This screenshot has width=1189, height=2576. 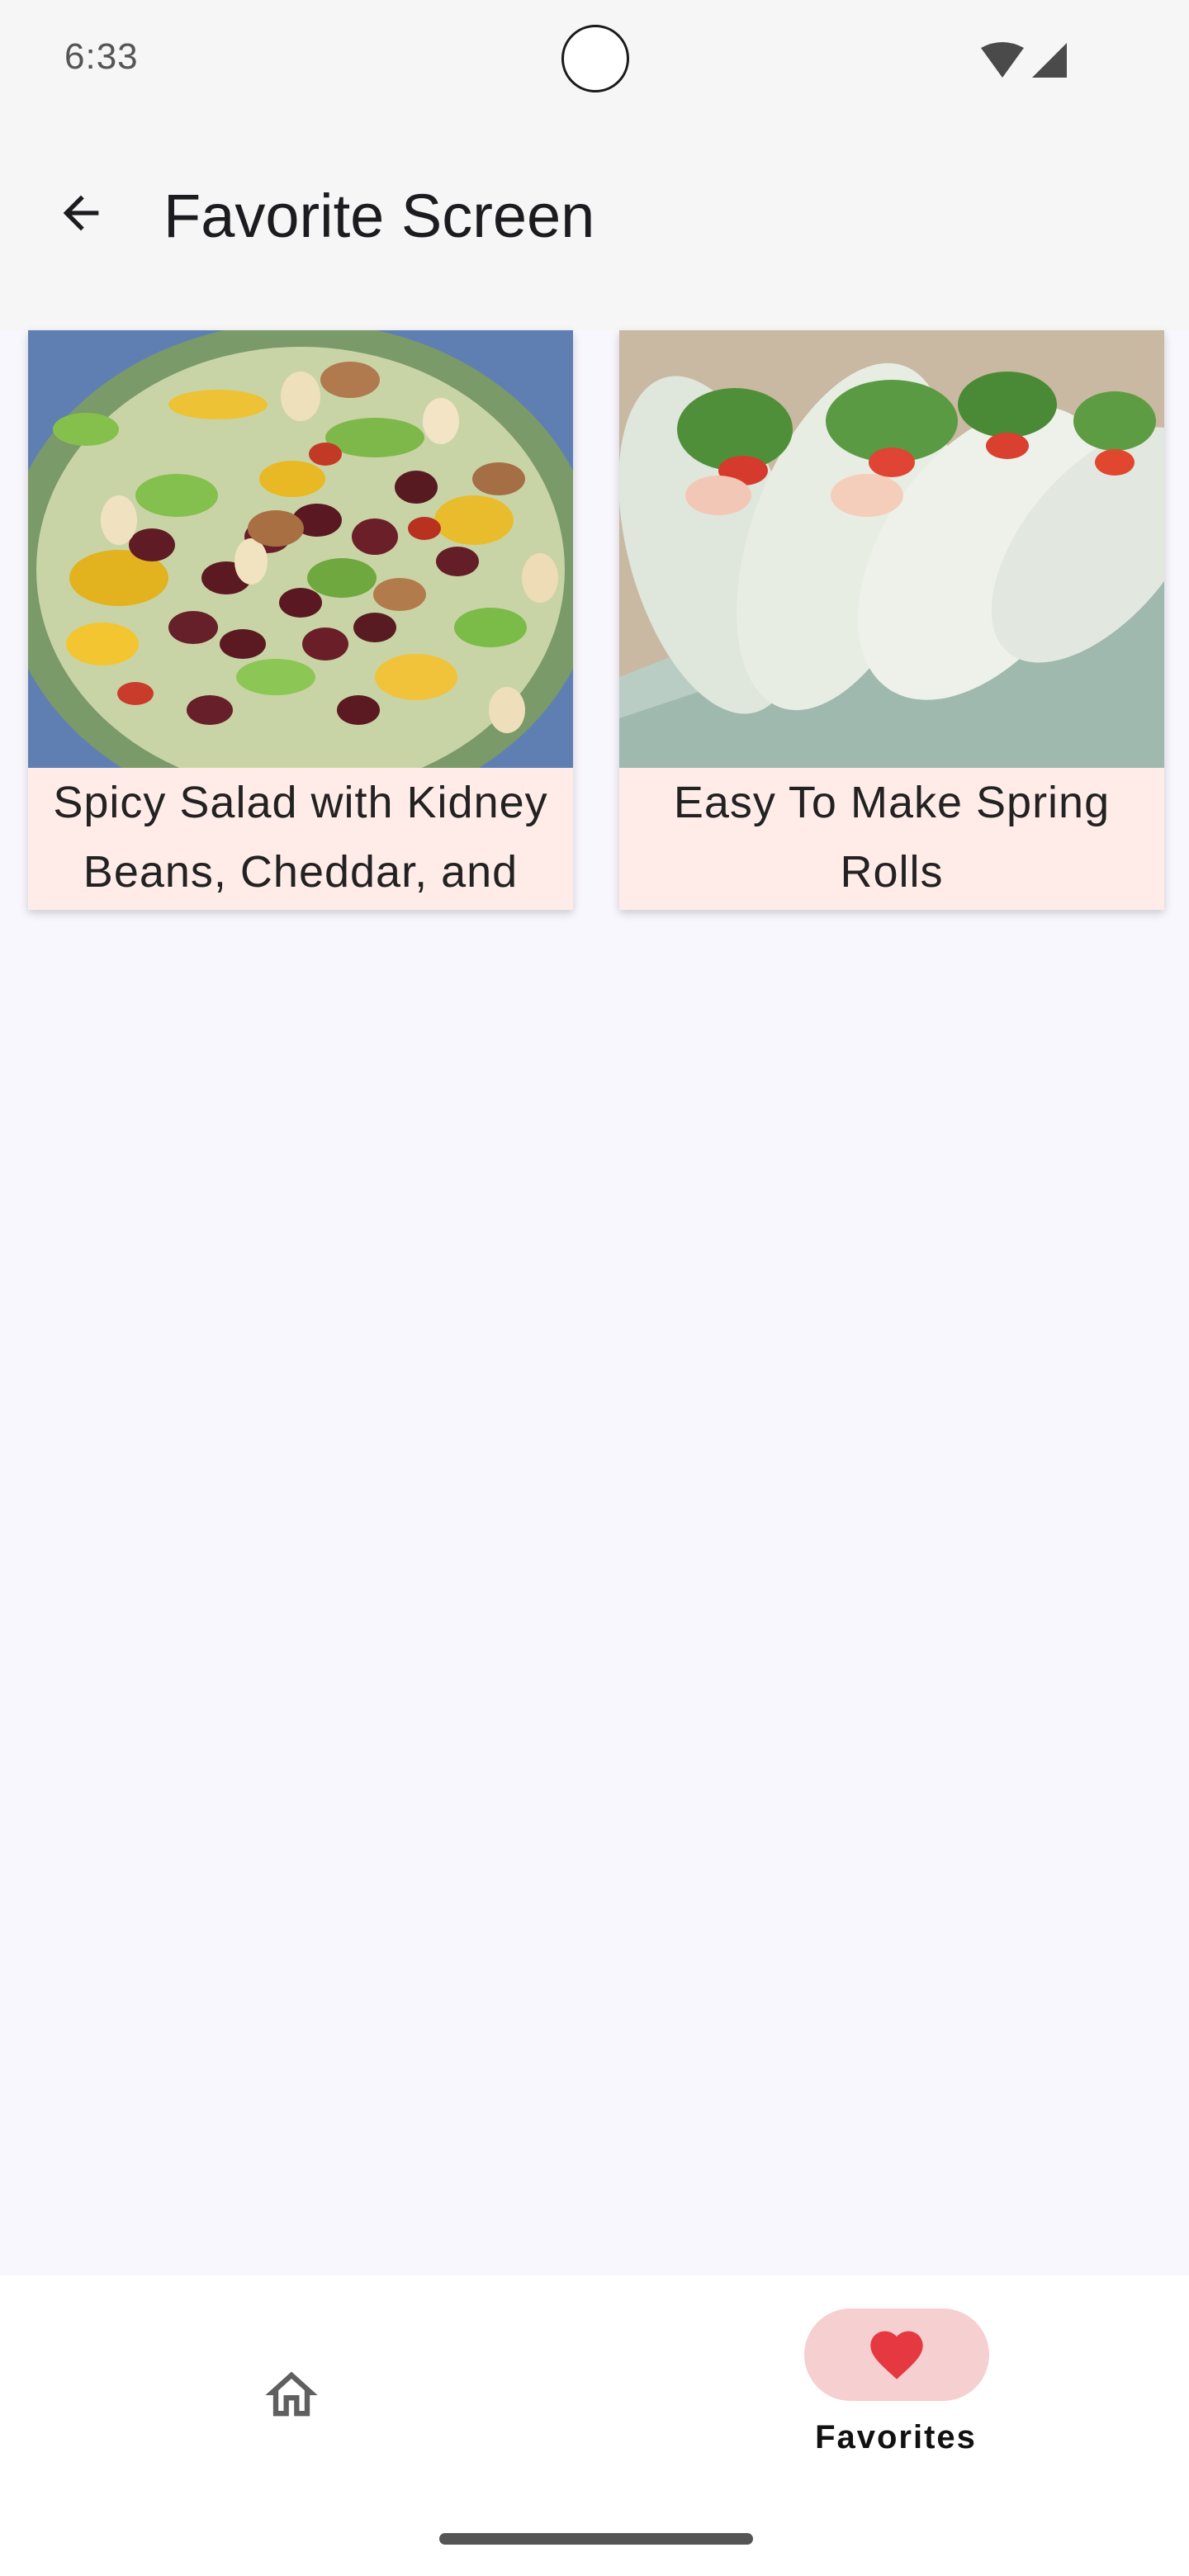 What do you see at coordinates (891, 549) in the screenshot?
I see `spring-rolls-image` at bounding box center [891, 549].